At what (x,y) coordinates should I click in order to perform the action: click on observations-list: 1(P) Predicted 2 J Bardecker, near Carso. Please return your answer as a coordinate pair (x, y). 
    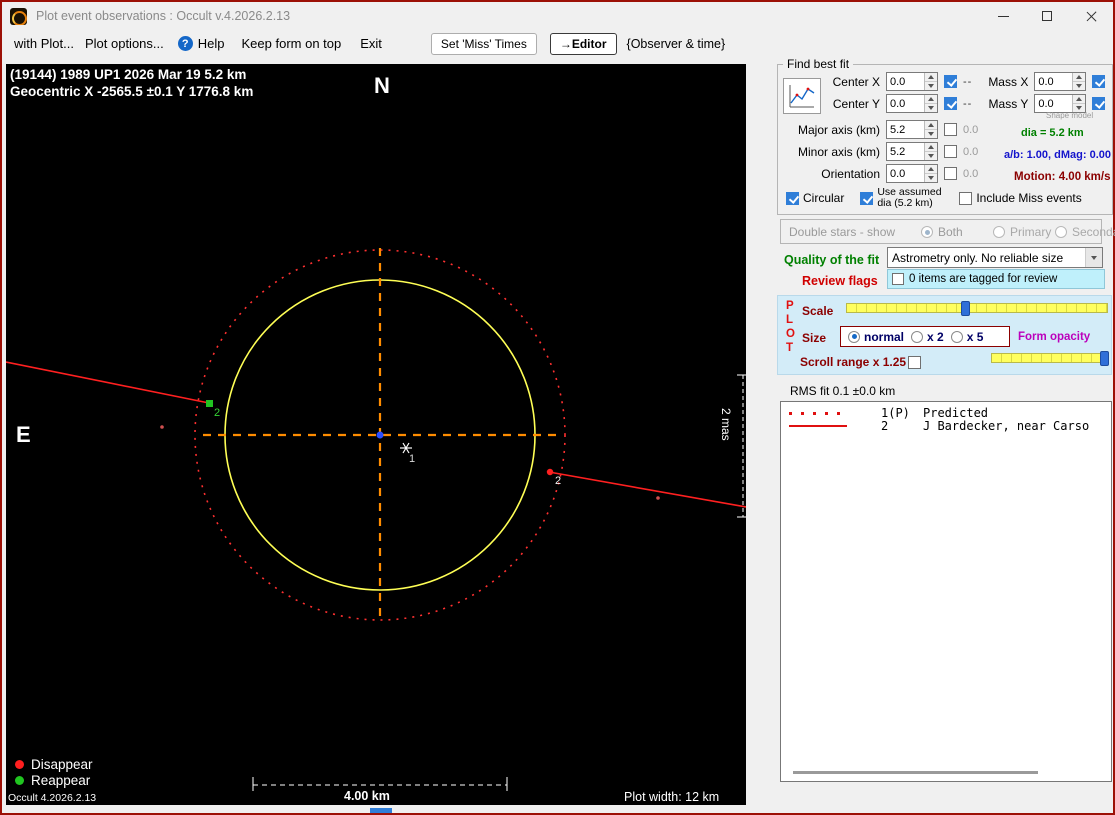
    Looking at the image, I should click on (946, 591).